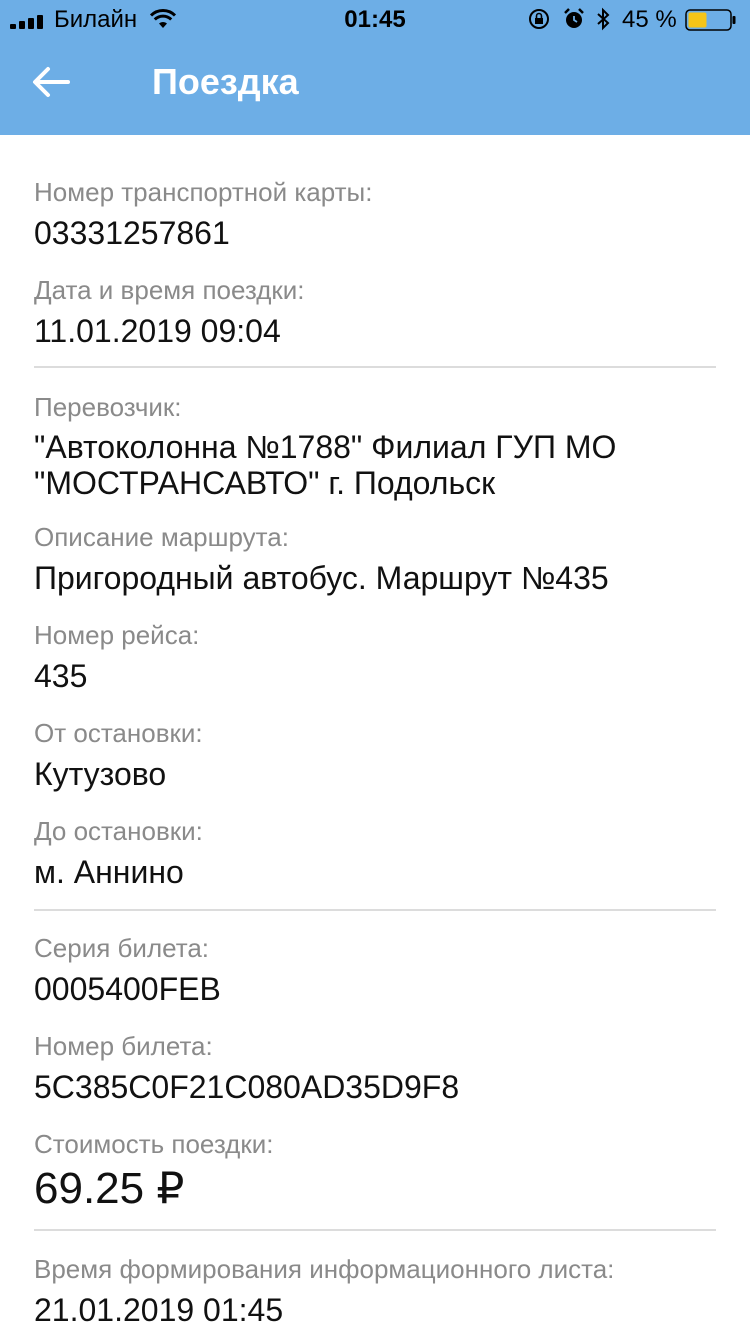  Describe the element at coordinates (375, 754) in the screenshot. I see `from-stop-field: От остановки: Кутузово` at that location.